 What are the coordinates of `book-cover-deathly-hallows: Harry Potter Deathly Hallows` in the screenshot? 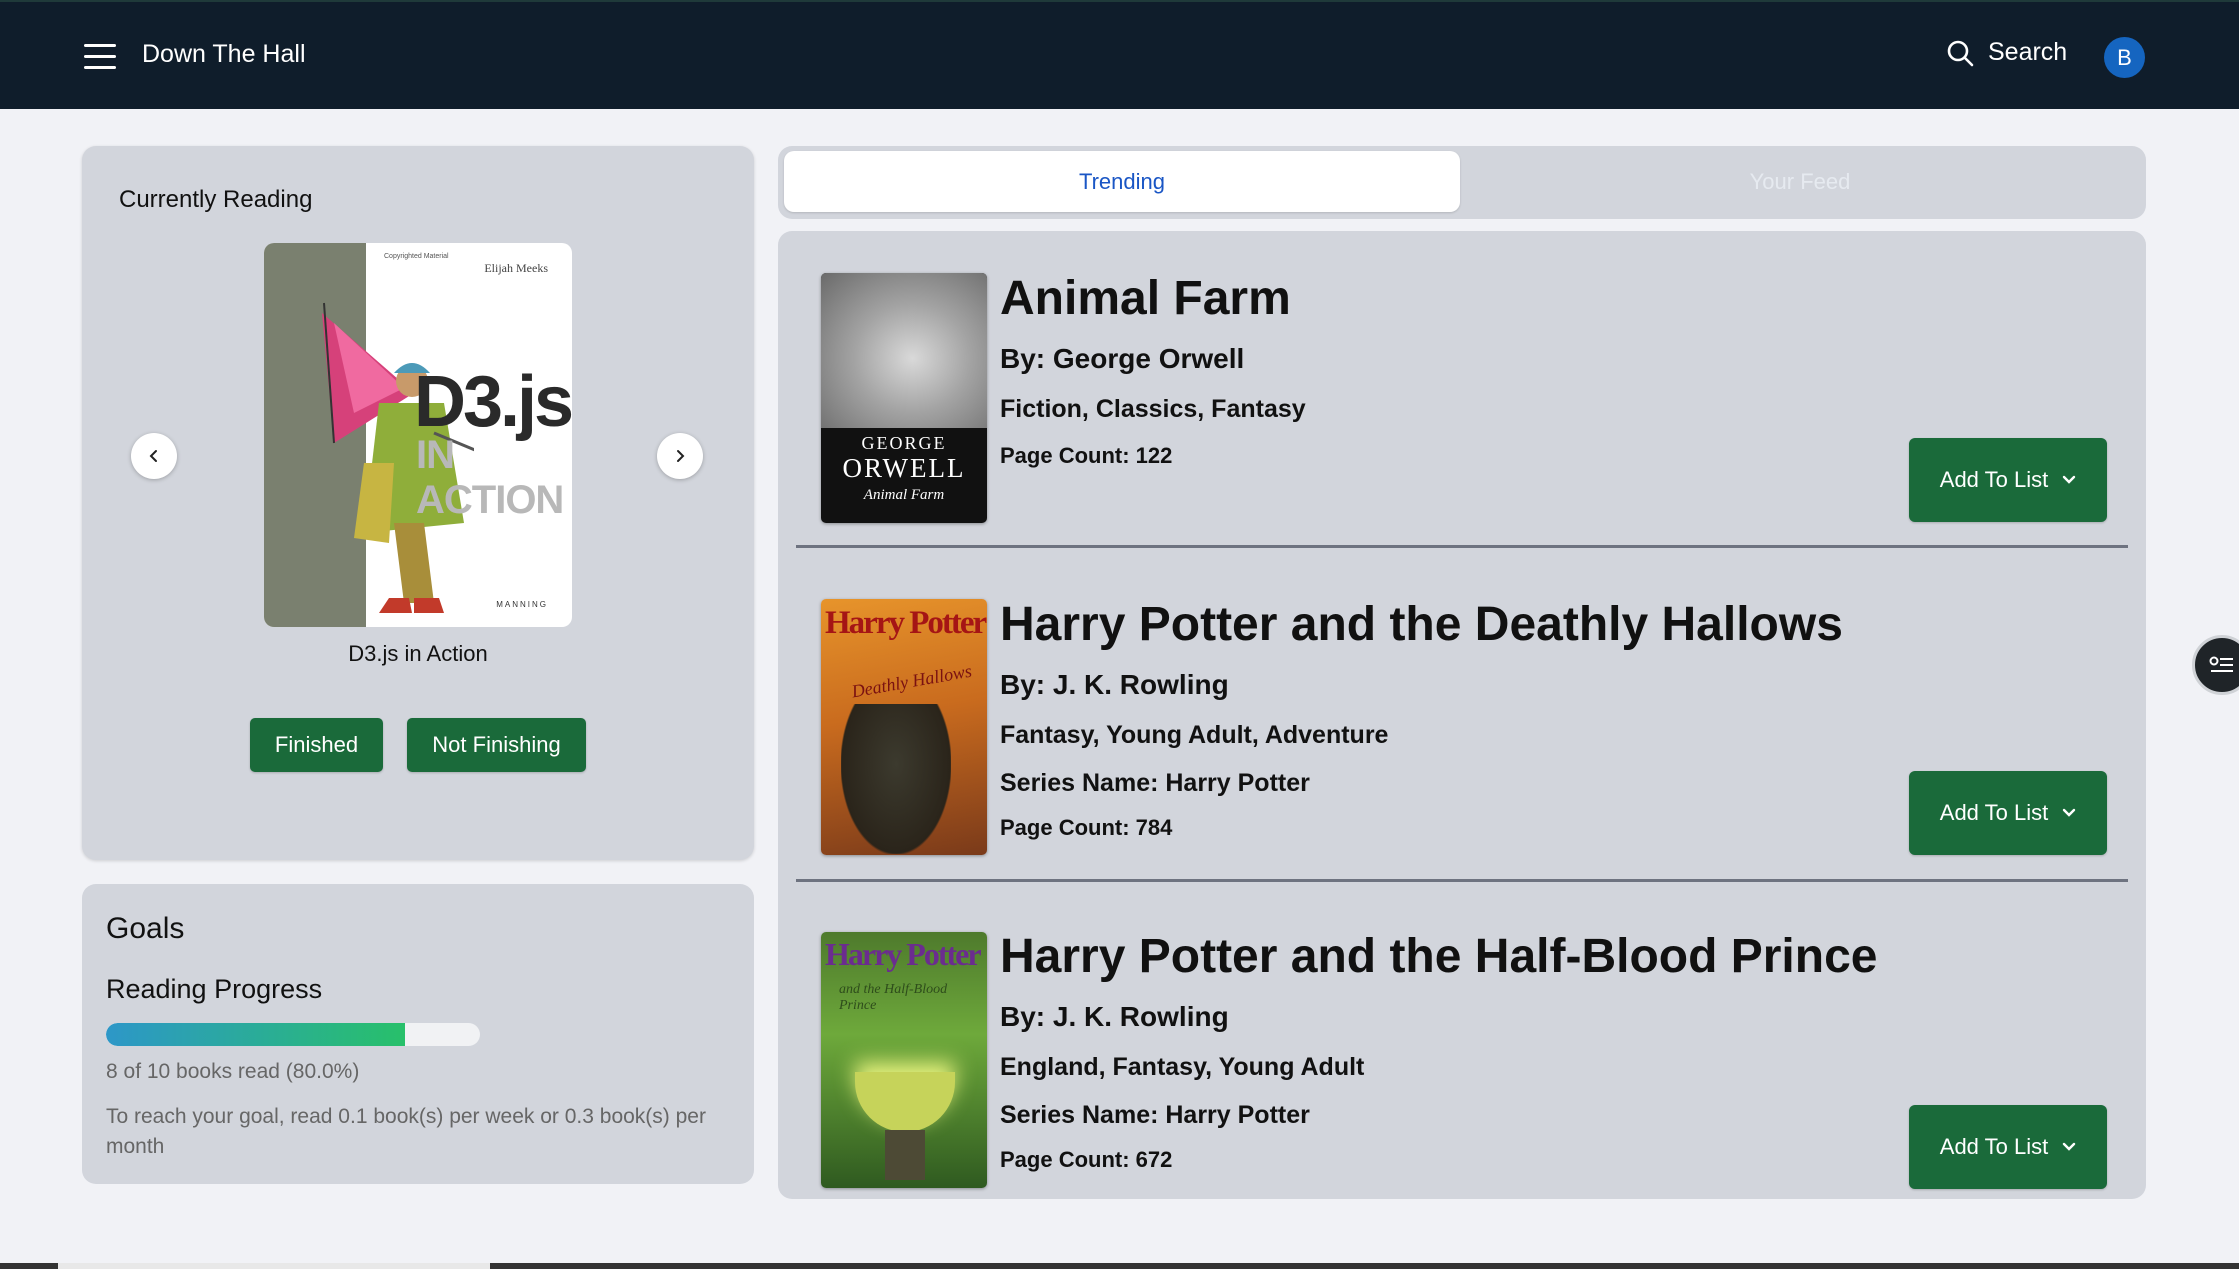 It's located at (904, 727).